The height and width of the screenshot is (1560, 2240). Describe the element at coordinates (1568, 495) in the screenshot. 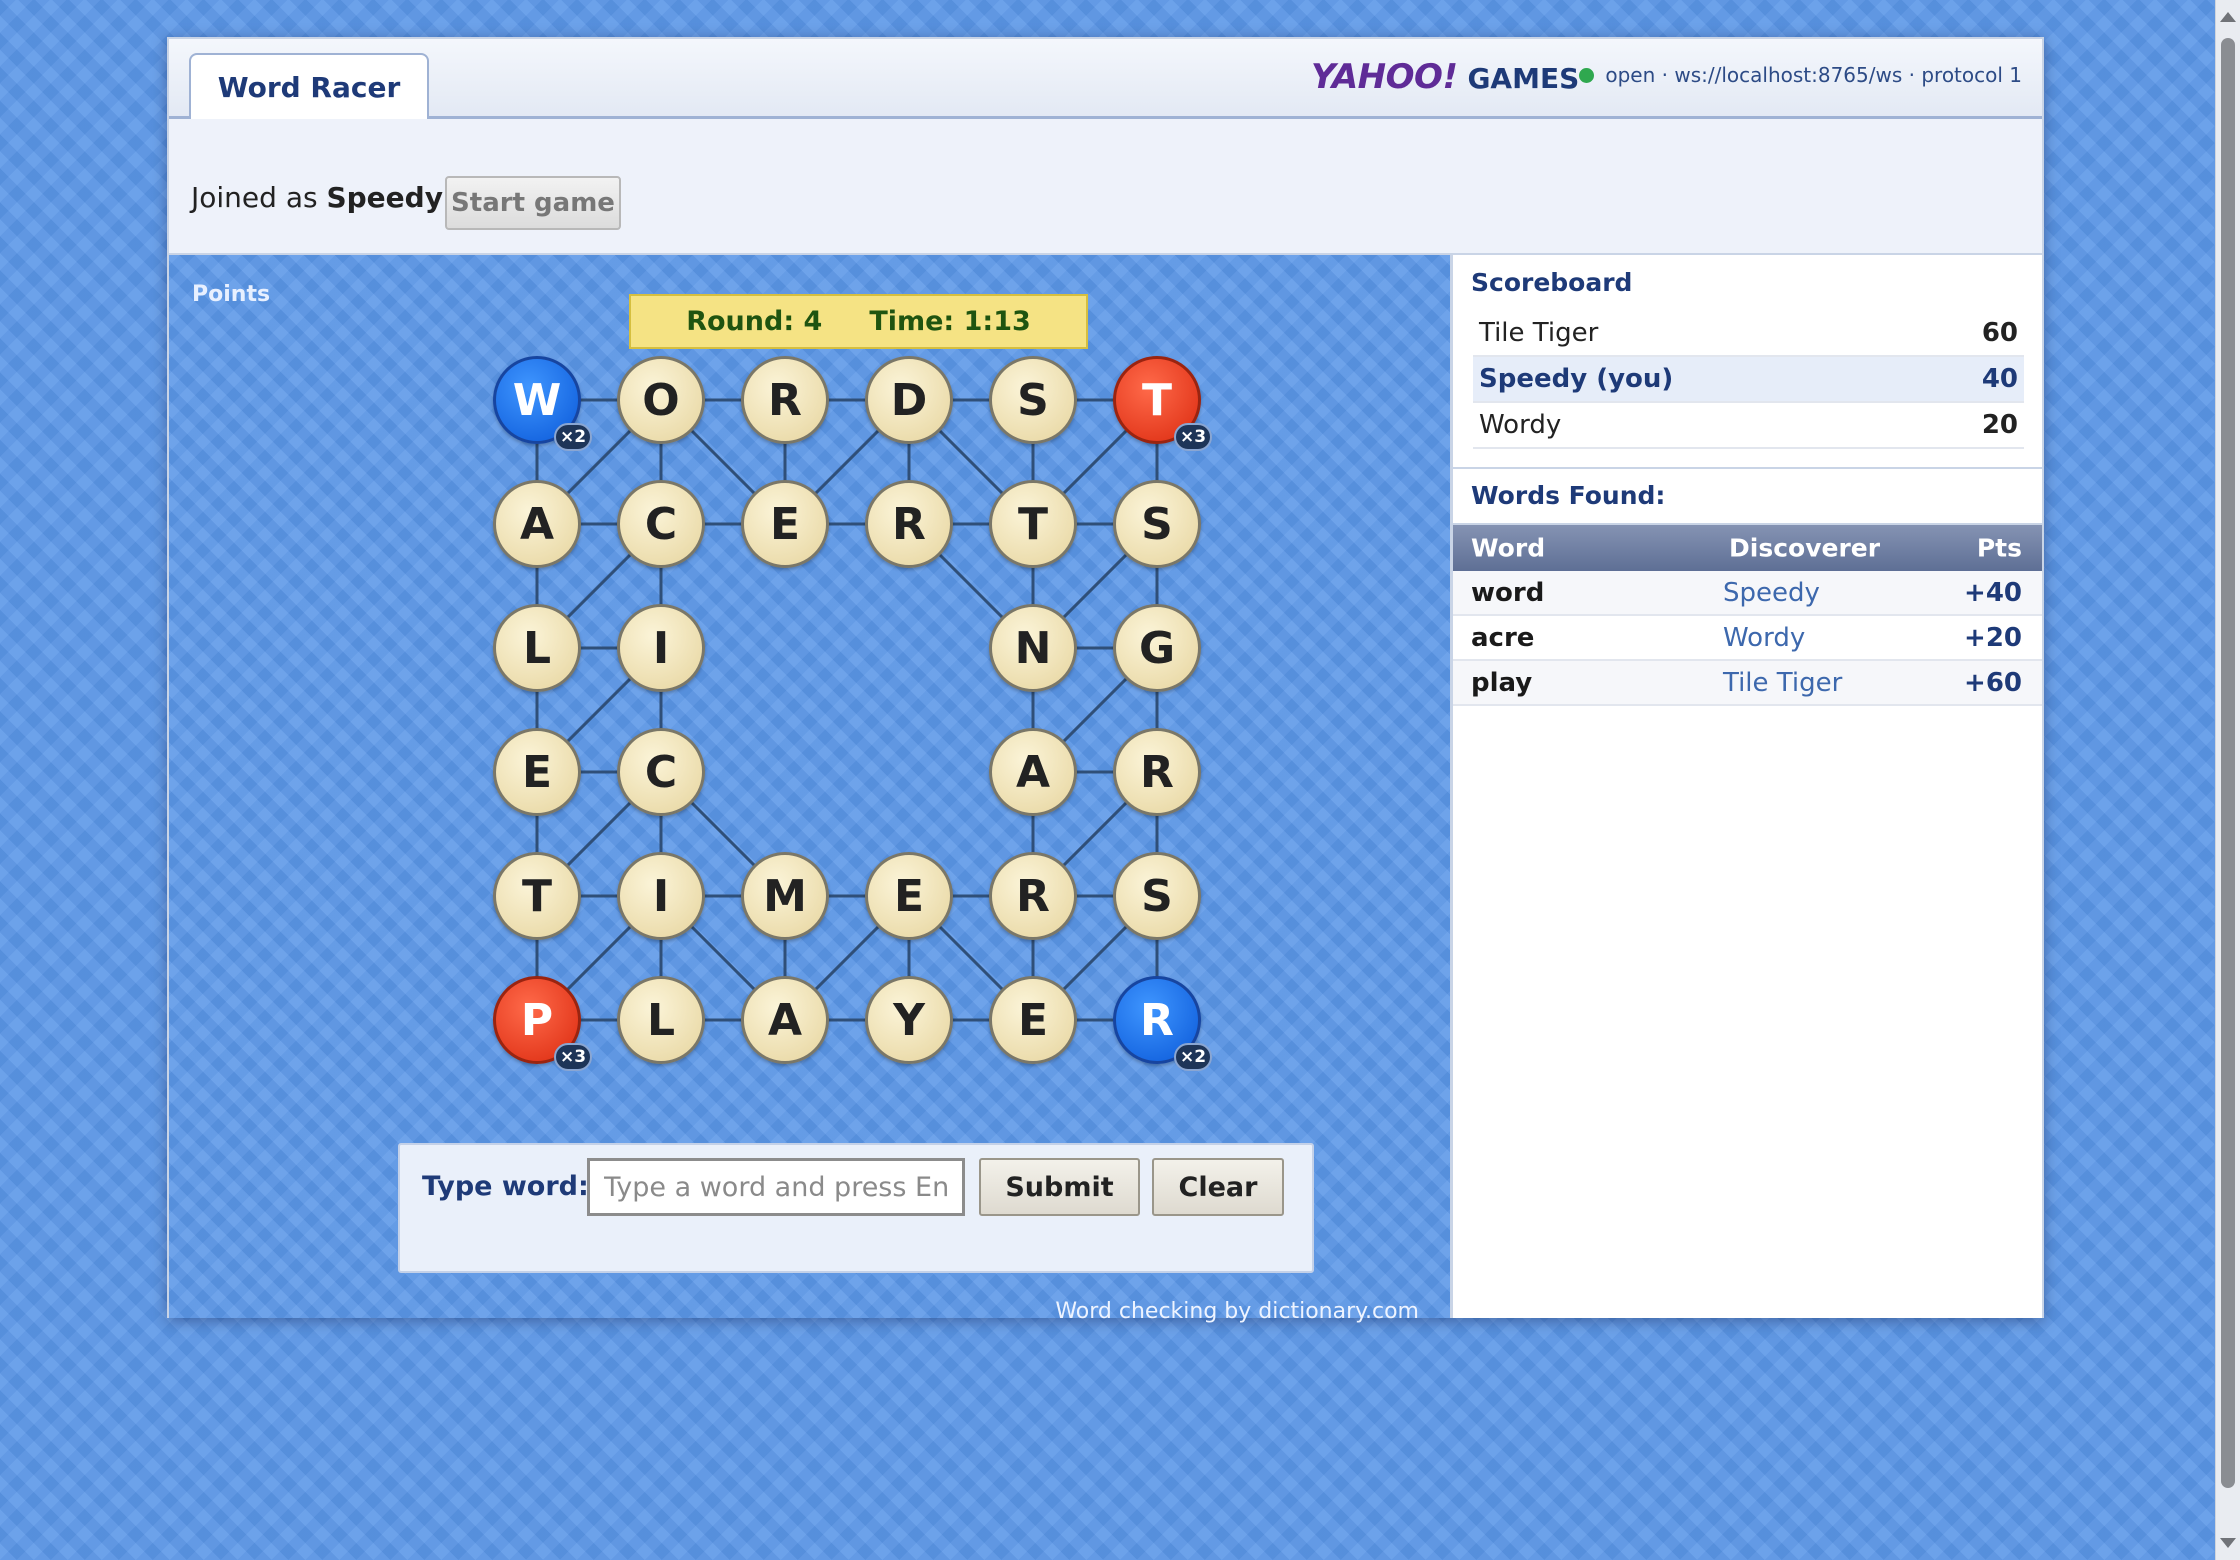

I see `words-found-title: Words Found:` at that location.